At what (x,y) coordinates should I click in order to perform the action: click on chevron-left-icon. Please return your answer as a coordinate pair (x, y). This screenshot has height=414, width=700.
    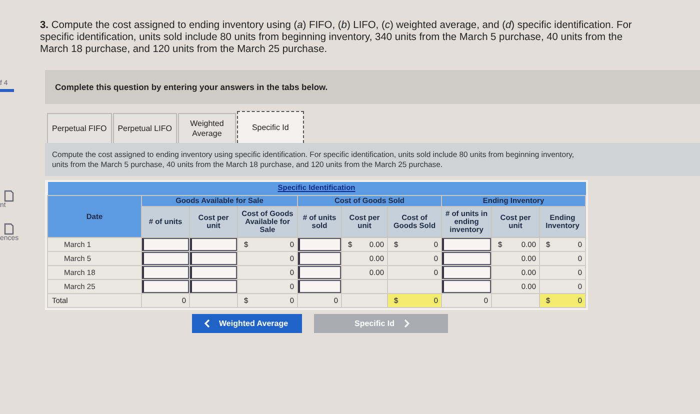
    Looking at the image, I should click on (207, 323).